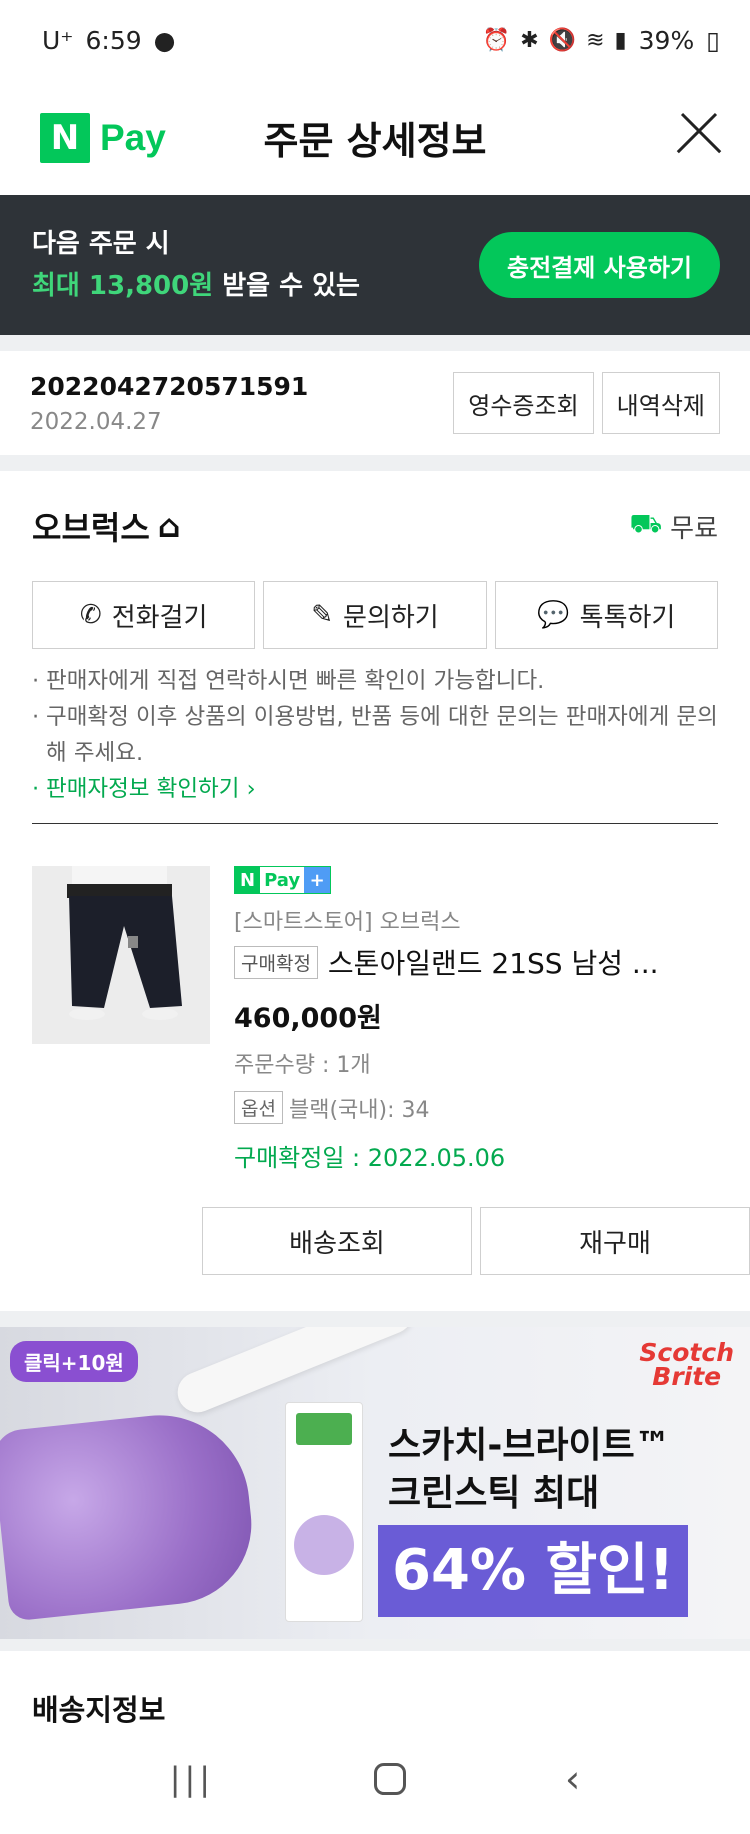 This screenshot has width=750, height=1834. I want to click on order-buttons: 영수증조회 내역삭제, so click(586, 403).